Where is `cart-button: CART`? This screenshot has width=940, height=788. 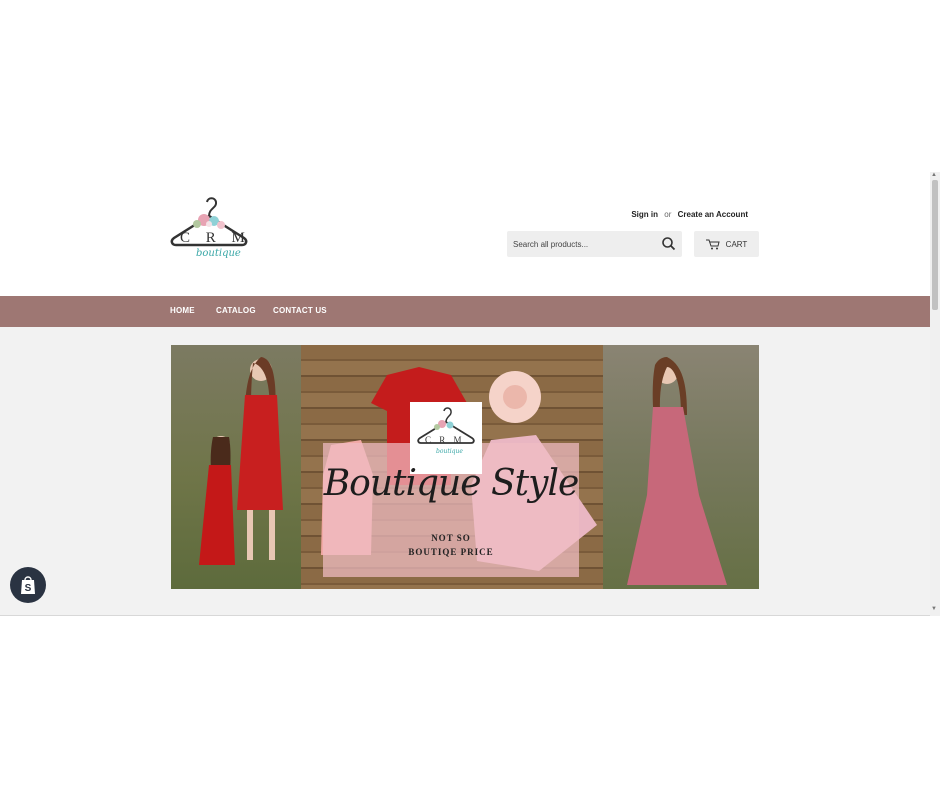 cart-button: CART is located at coordinates (726, 244).